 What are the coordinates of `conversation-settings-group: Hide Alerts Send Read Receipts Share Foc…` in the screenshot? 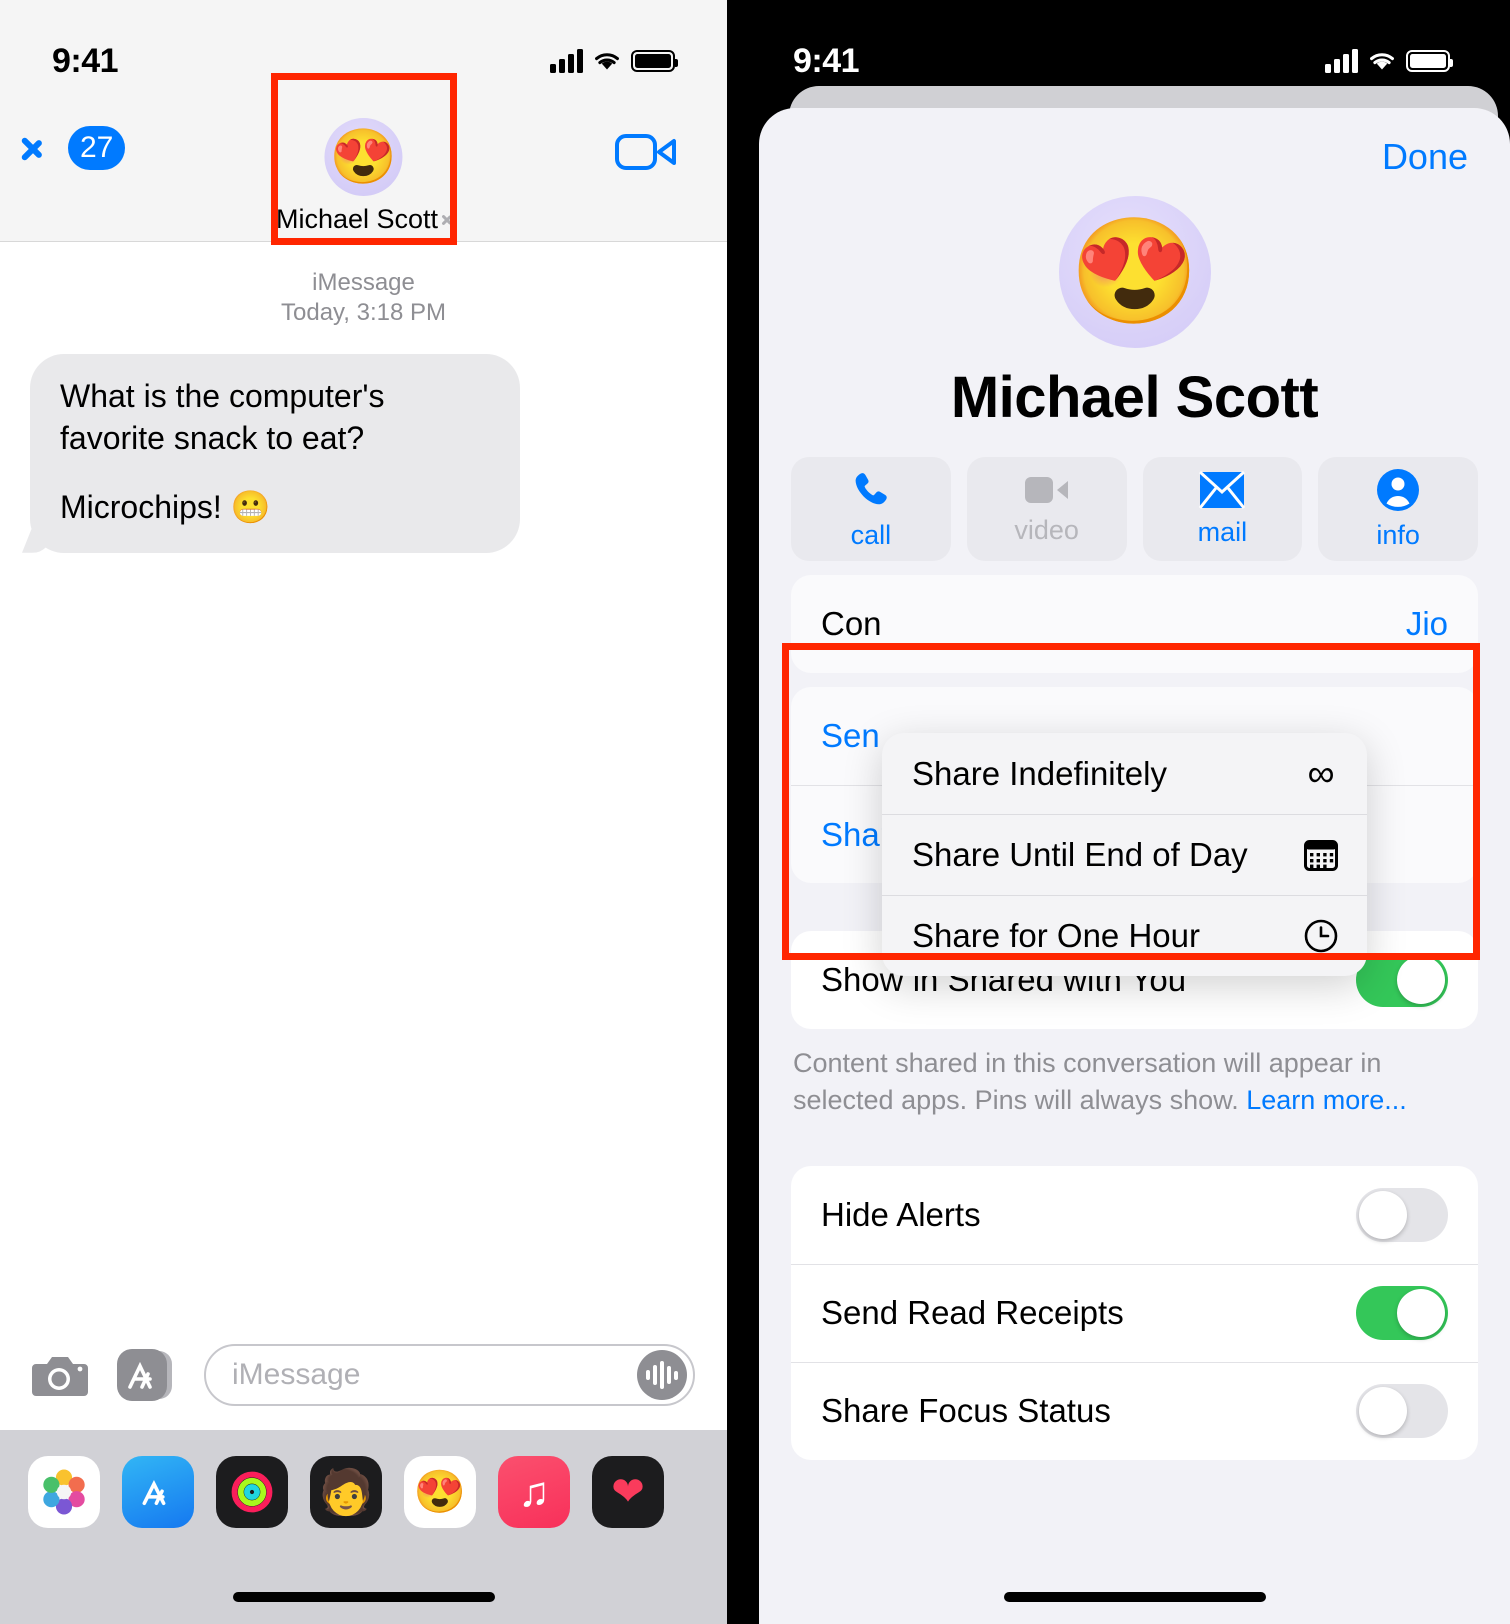 It's located at (1134, 1312).